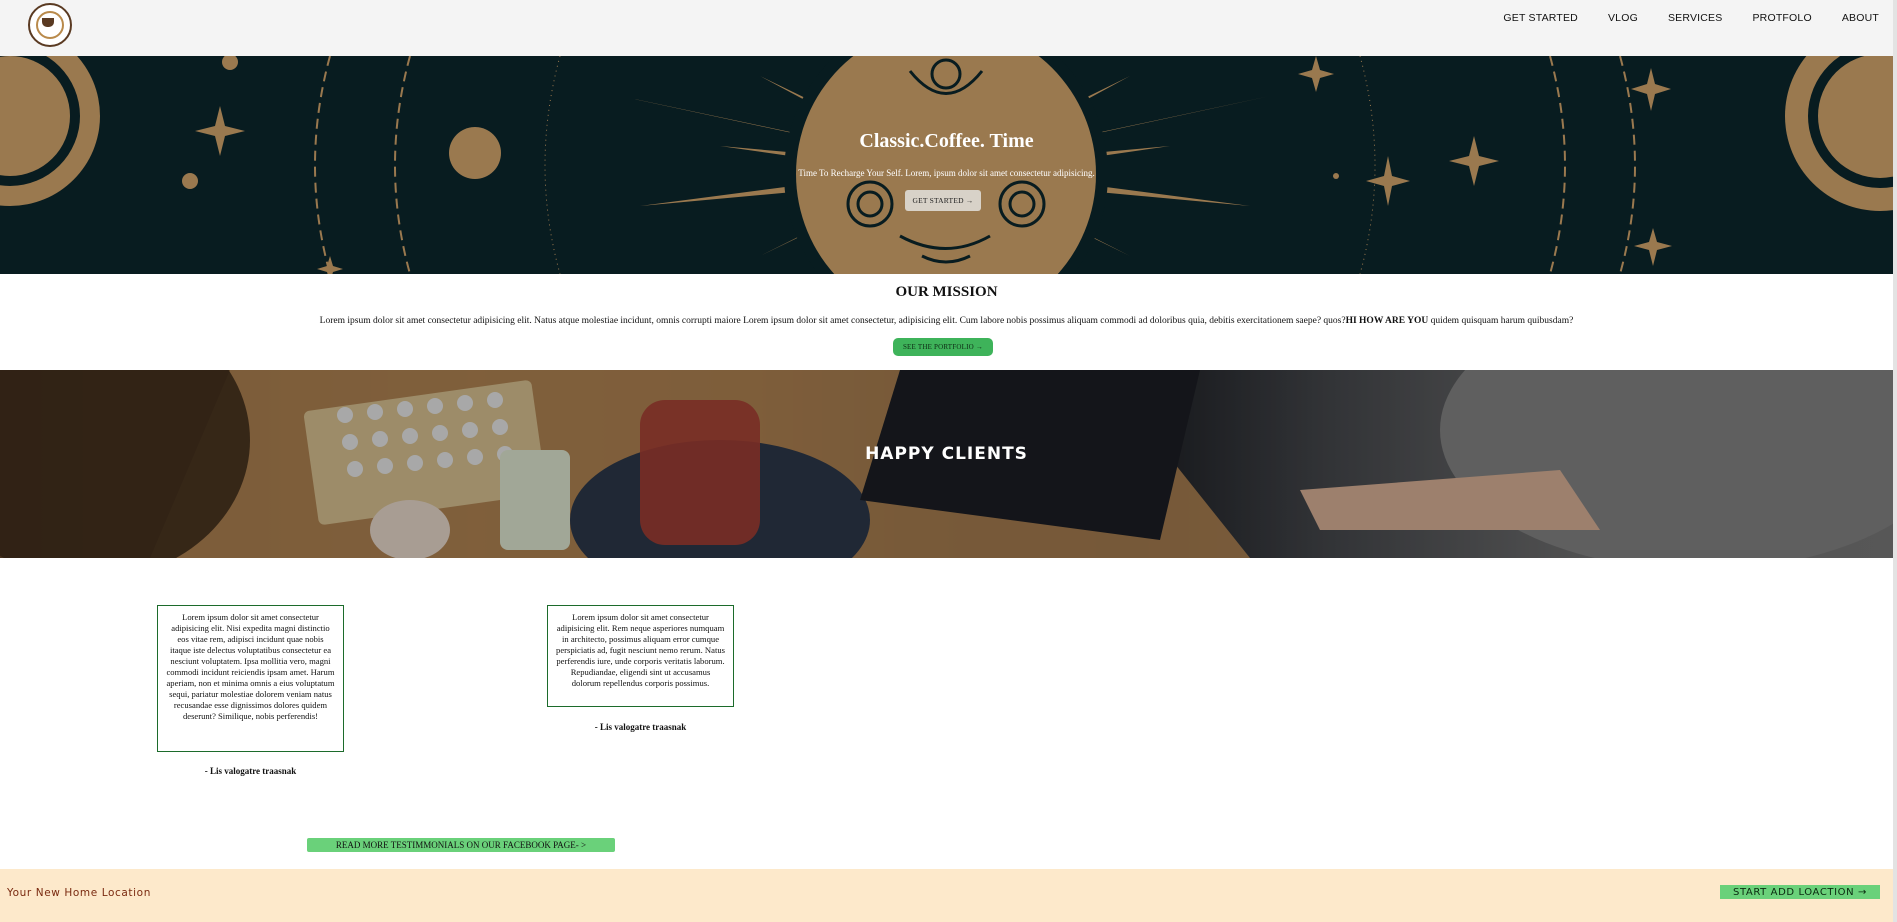 This screenshot has width=1897, height=922. What do you see at coordinates (946, 292) in the screenshot?
I see `mission-title: OUR MISSION` at bounding box center [946, 292].